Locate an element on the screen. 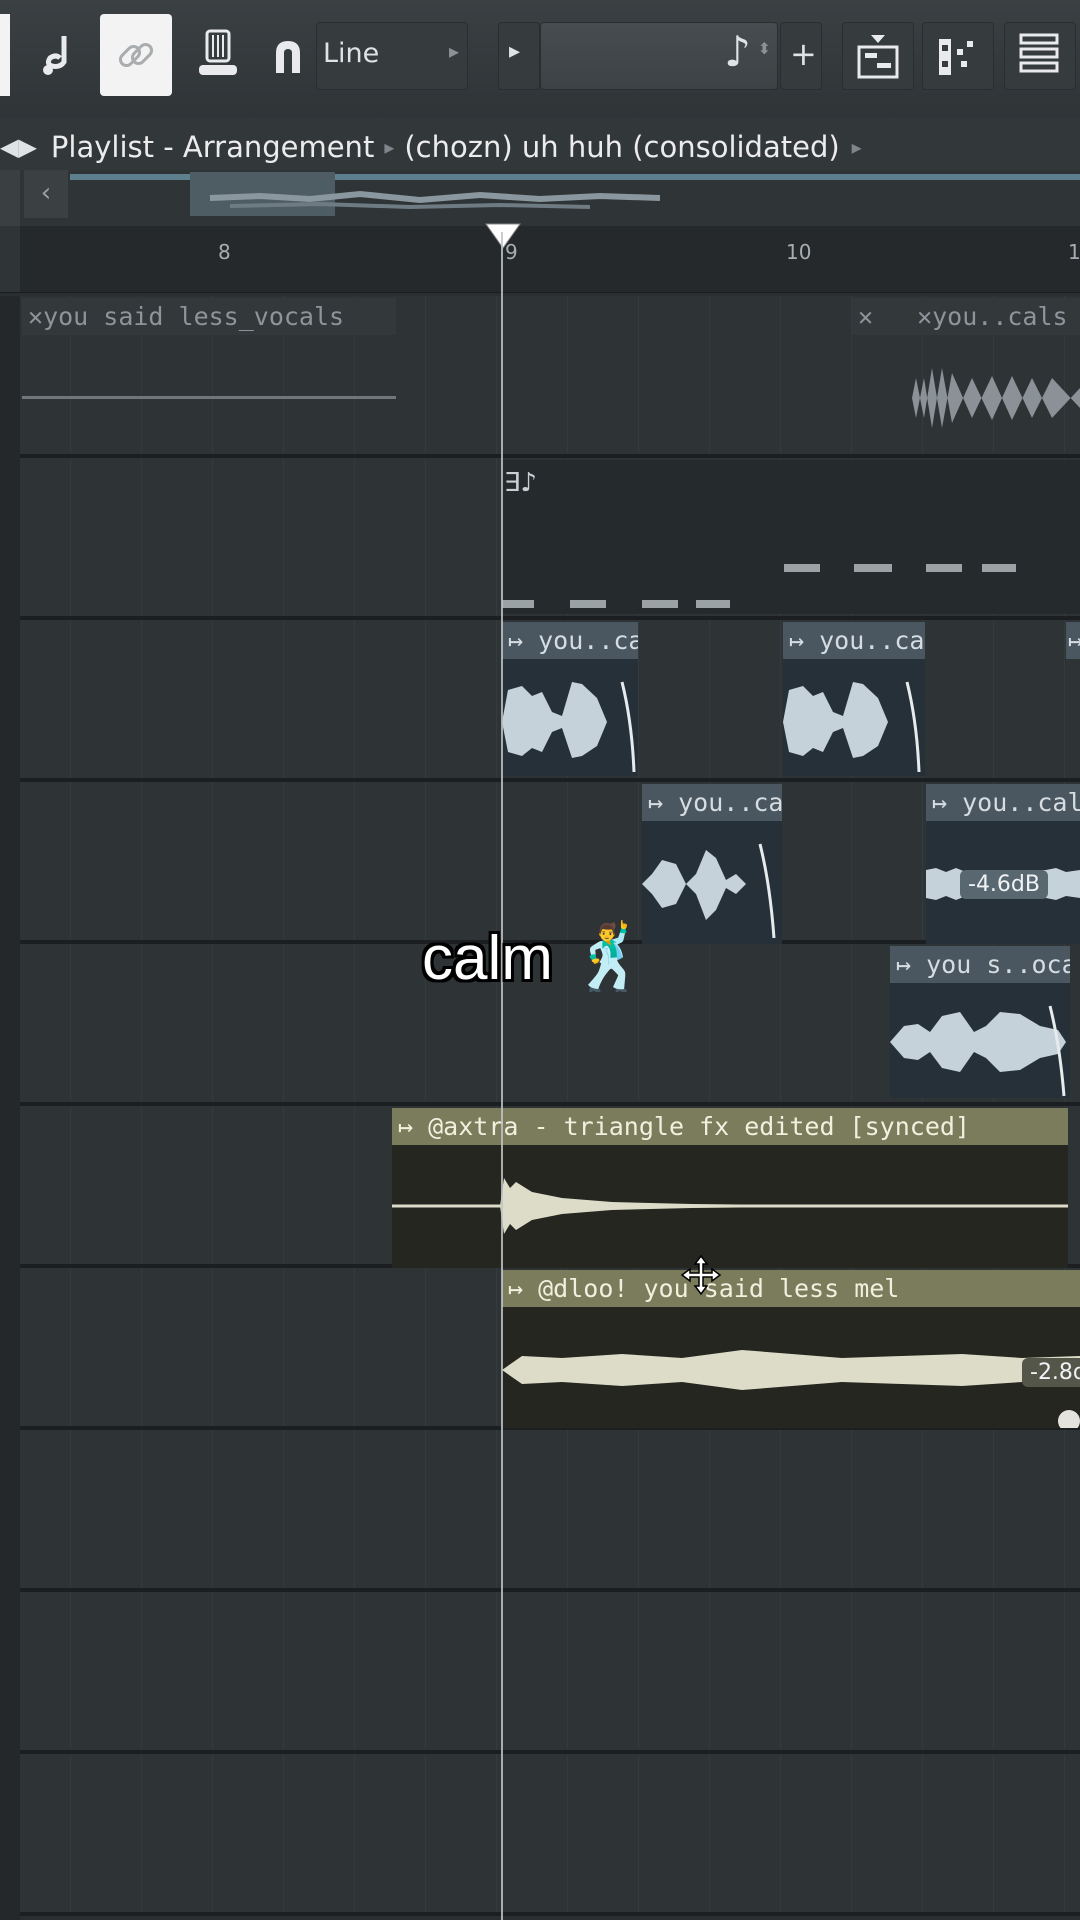 The width and height of the screenshot is (1080, 1920). bar-number: 1 is located at coordinates (1074, 252).